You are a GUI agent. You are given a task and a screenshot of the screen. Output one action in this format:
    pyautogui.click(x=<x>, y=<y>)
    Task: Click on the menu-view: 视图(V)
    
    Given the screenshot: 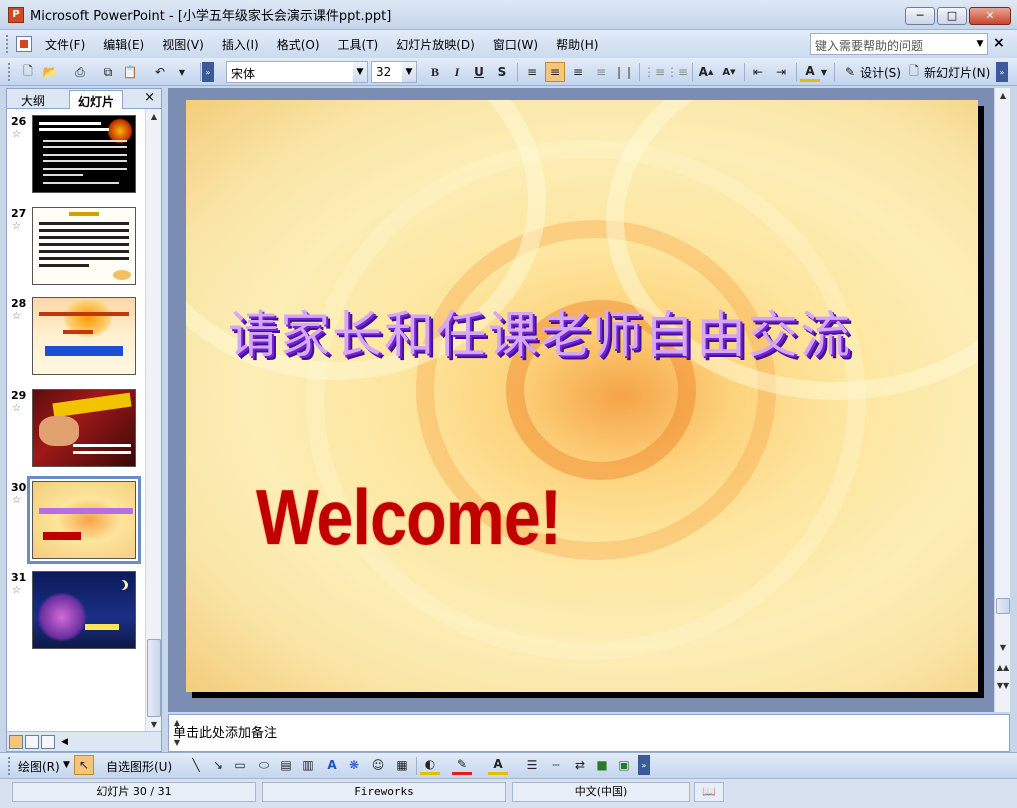 What is the action you would take?
    pyautogui.click(x=183, y=44)
    